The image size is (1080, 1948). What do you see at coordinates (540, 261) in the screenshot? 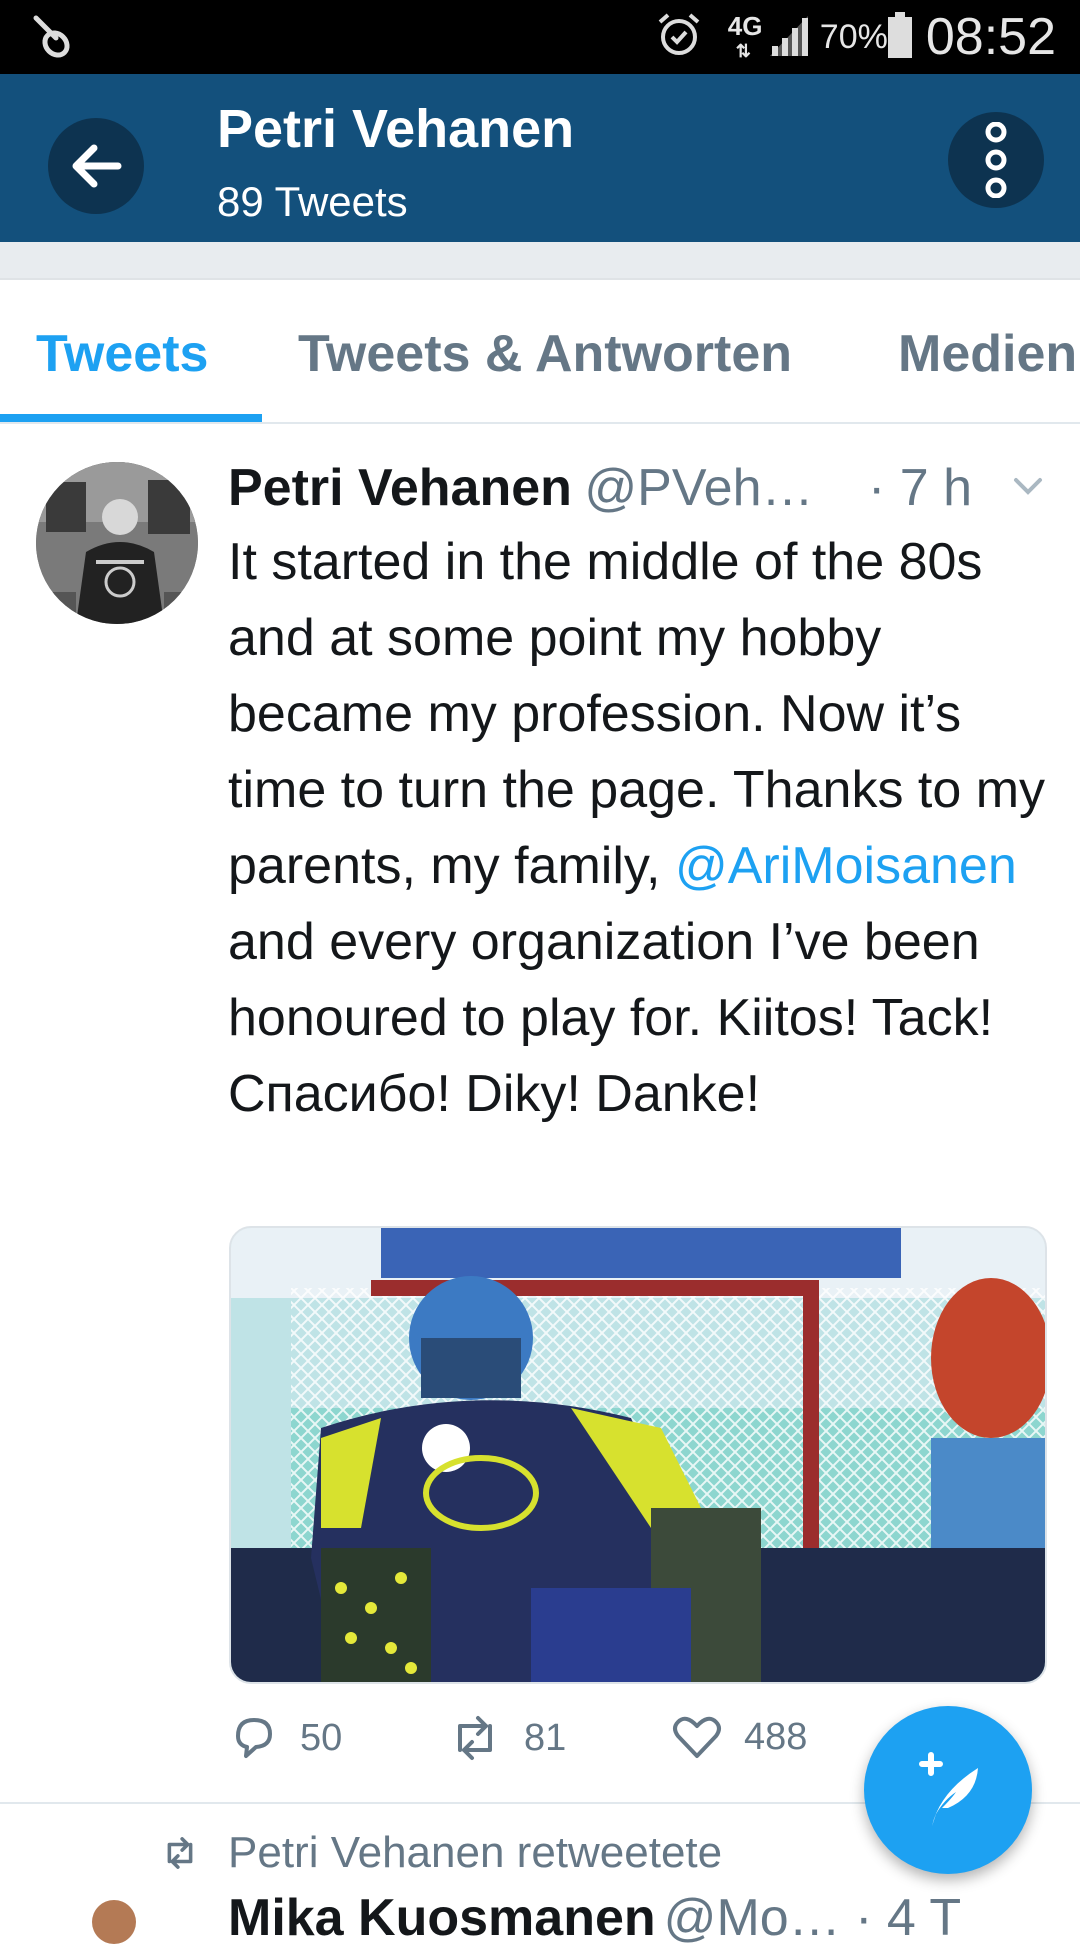
I see `header-divider` at bounding box center [540, 261].